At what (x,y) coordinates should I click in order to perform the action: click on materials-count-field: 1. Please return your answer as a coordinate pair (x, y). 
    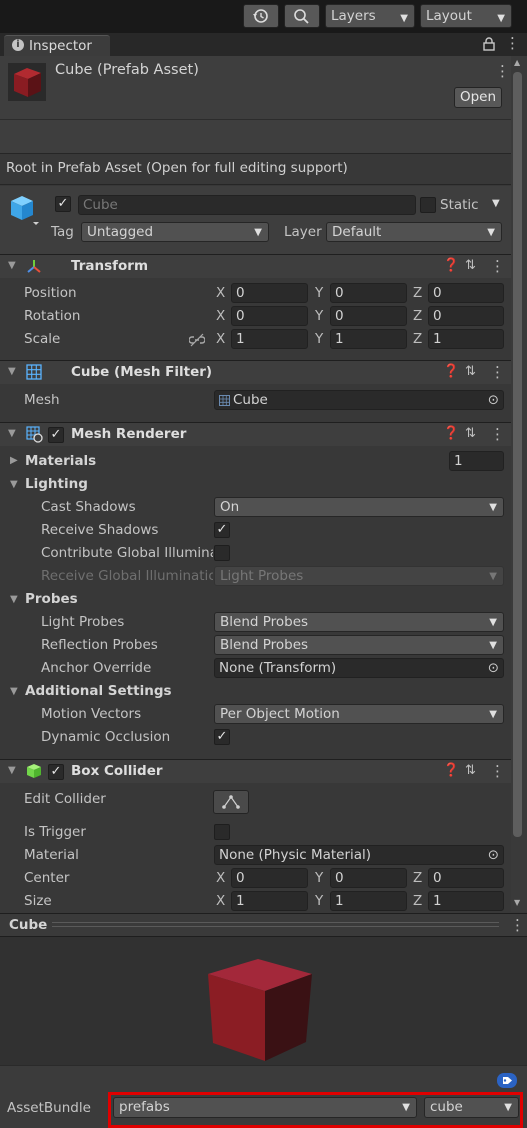
    Looking at the image, I should click on (476, 461).